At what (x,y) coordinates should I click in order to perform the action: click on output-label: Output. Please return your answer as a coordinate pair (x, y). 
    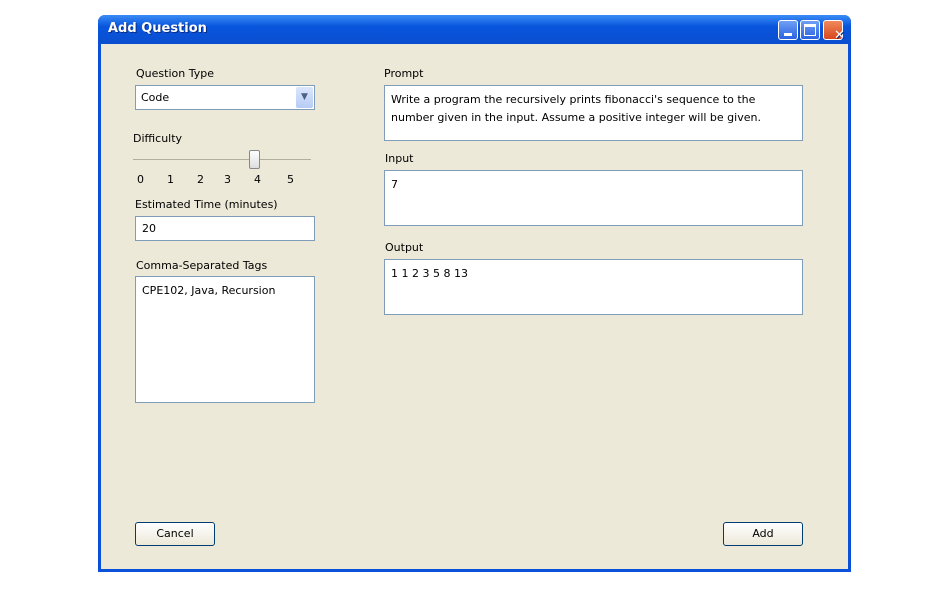
    Looking at the image, I should click on (404, 247).